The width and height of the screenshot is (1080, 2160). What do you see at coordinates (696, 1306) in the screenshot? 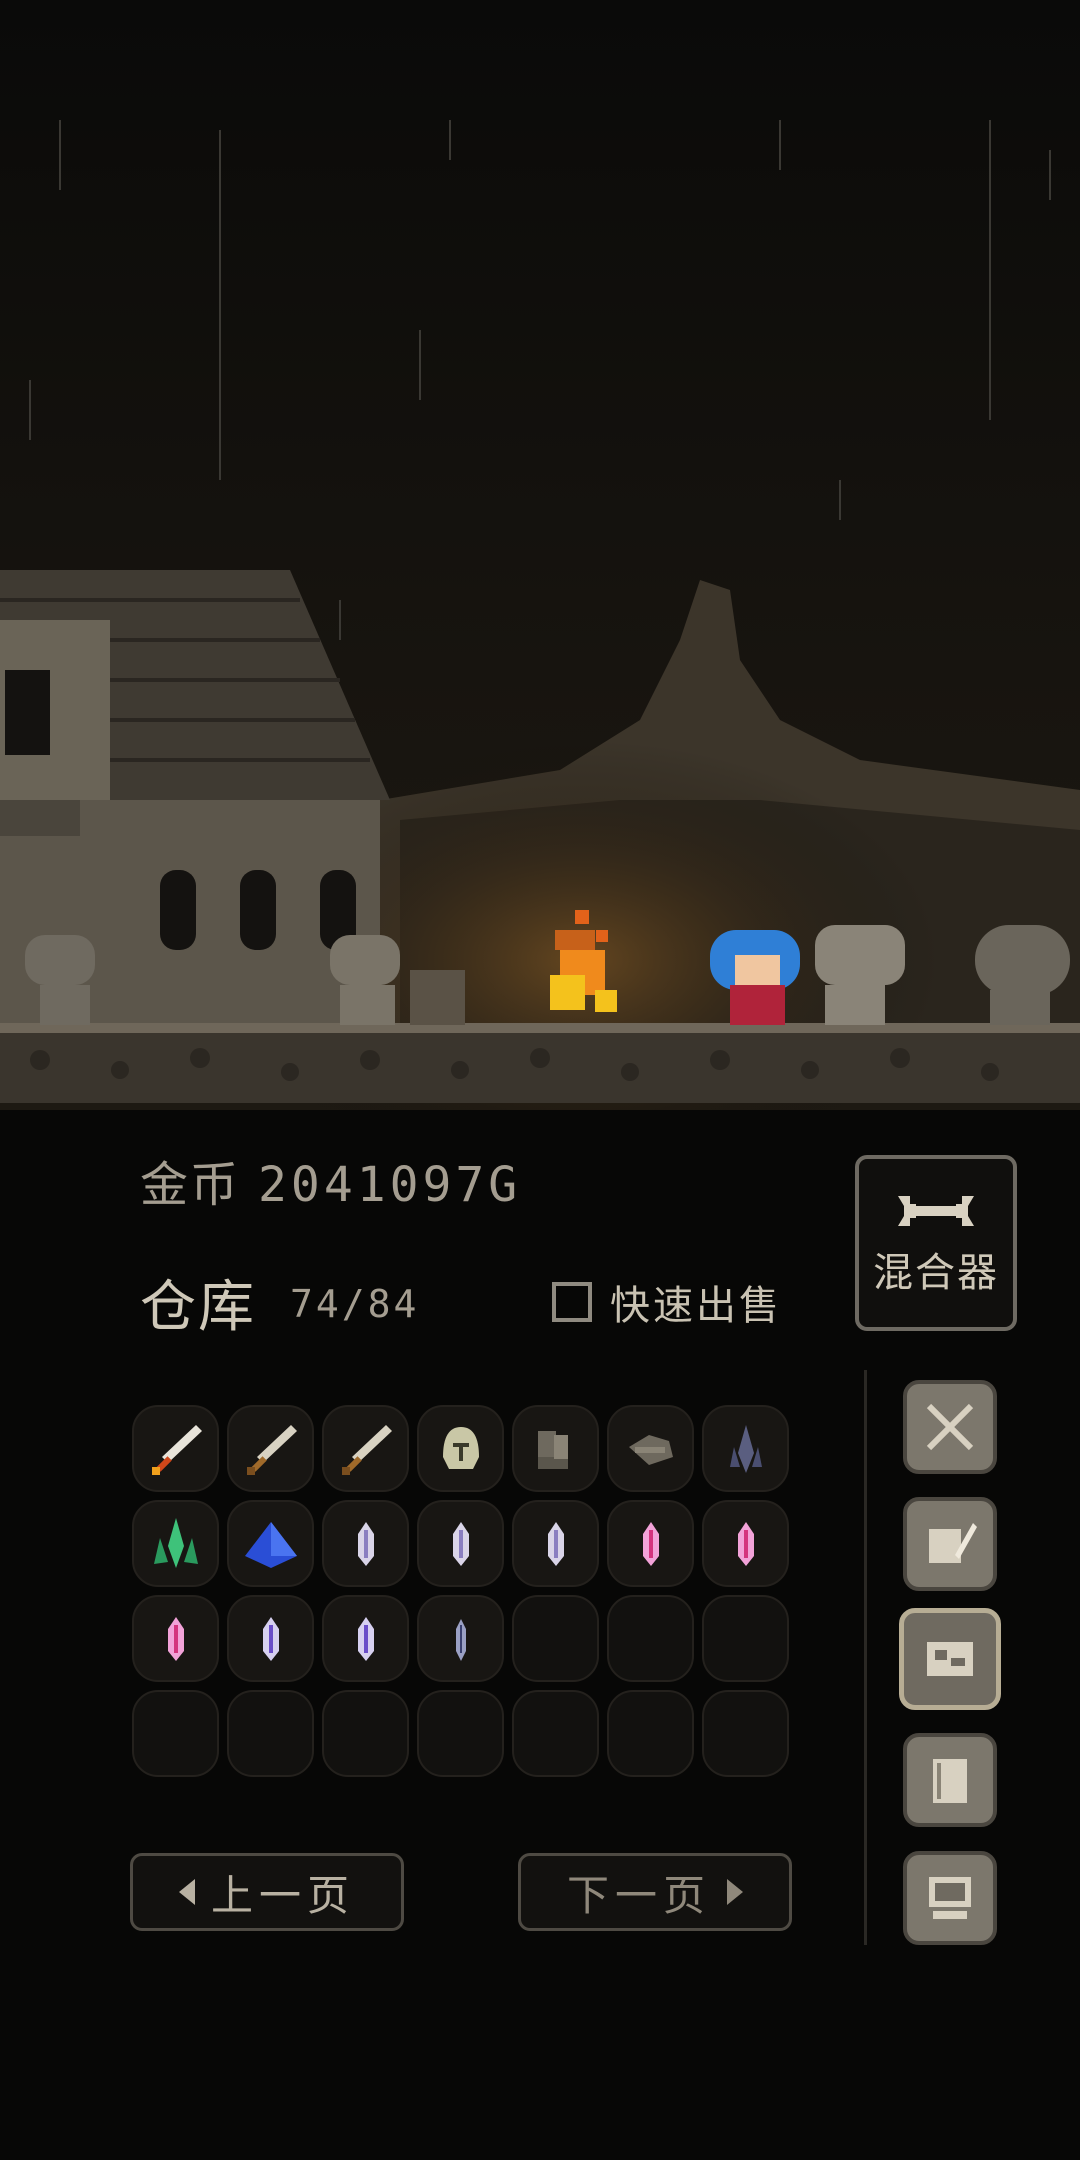
I see `quick-sell-label: 快速出售` at bounding box center [696, 1306].